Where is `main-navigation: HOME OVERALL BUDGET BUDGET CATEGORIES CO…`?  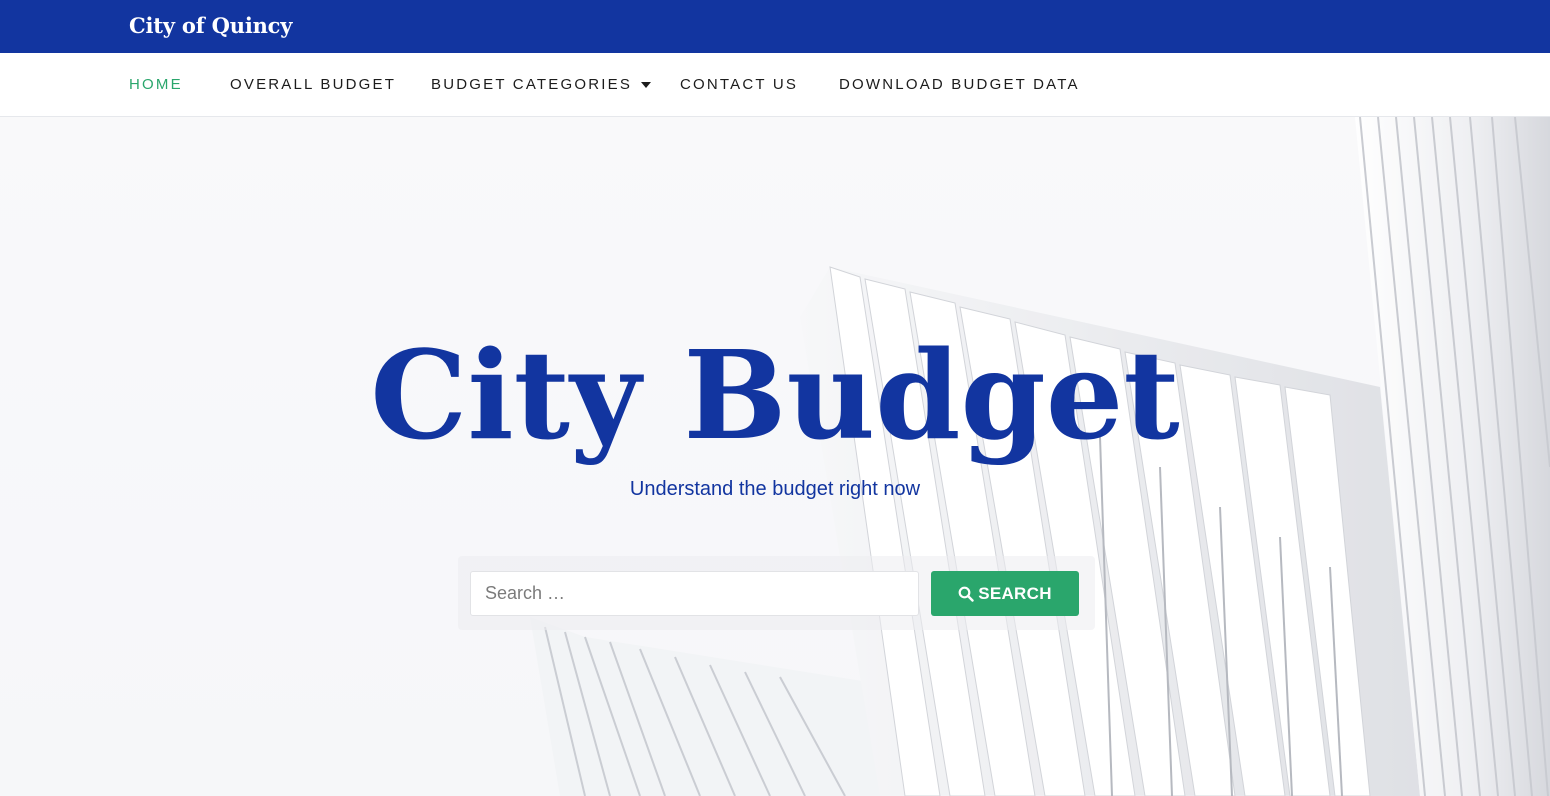 main-navigation: HOME OVERALL BUDGET BUDGET CATEGORIES CO… is located at coordinates (775, 85).